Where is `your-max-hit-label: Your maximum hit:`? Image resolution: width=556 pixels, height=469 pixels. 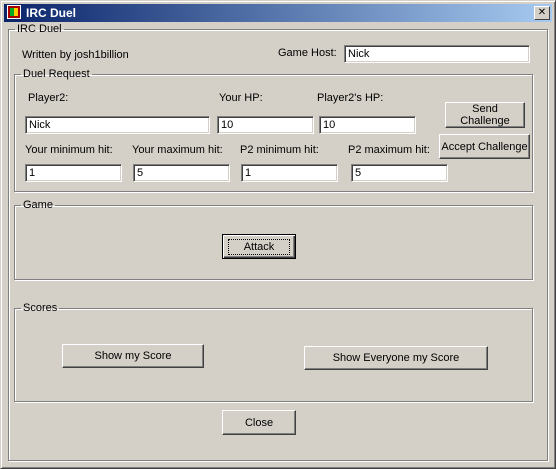
your-max-hit-label: Your maximum hit: is located at coordinates (177, 150).